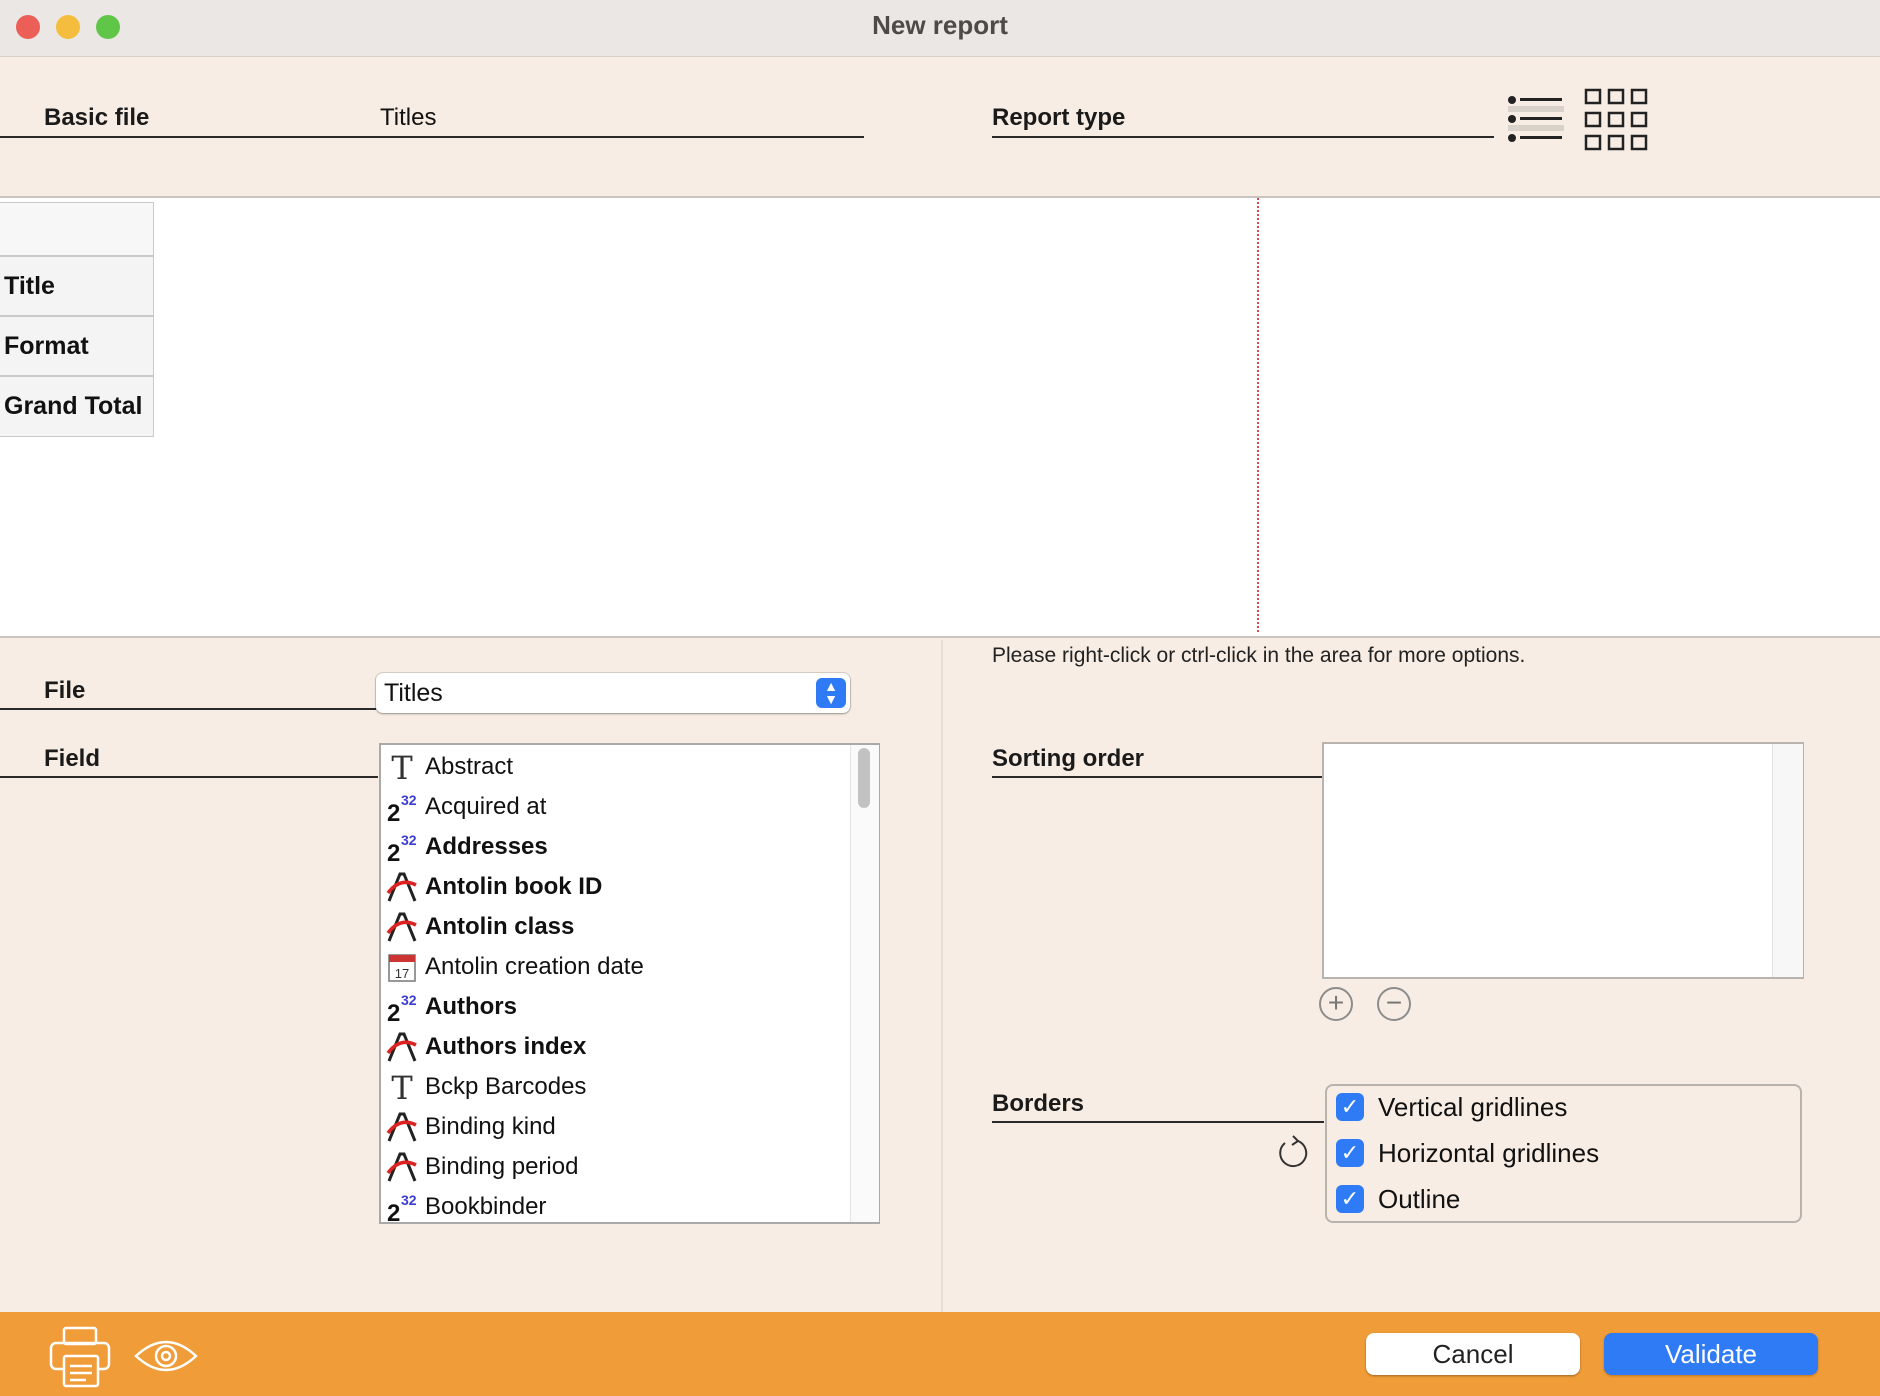 This screenshot has height=1396, width=1880. What do you see at coordinates (1536, 119) in the screenshot?
I see `list-layout-icon` at bounding box center [1536, 119].